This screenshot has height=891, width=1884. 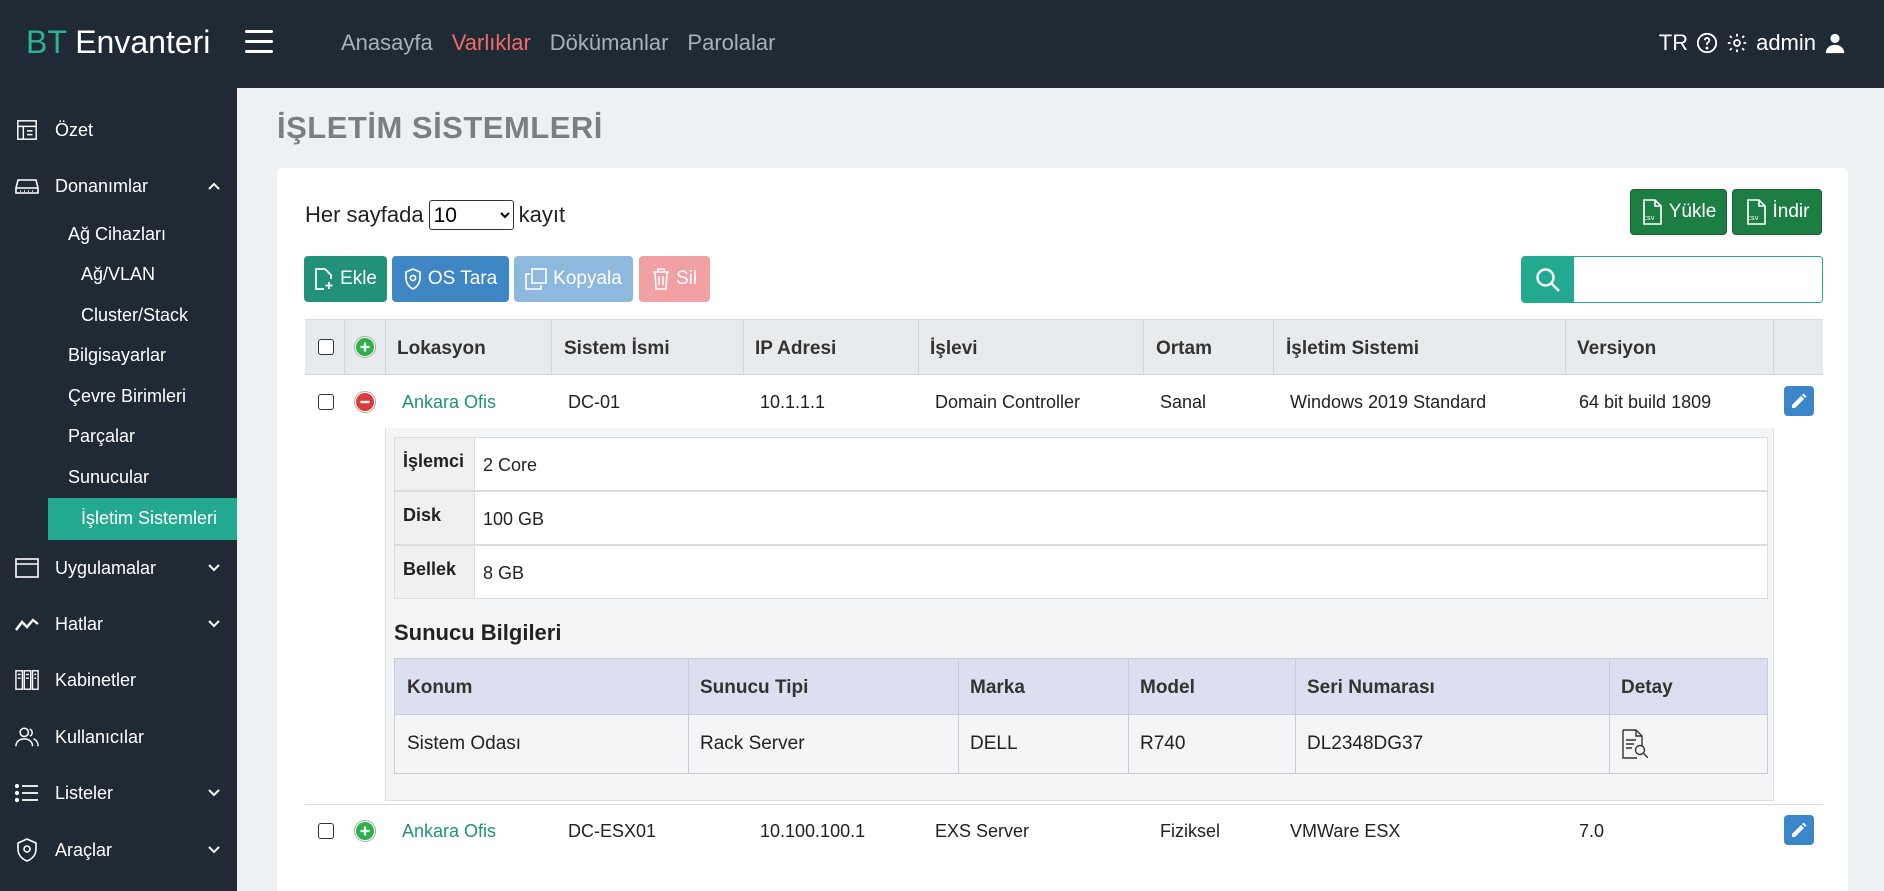 I want to click on server-cell-location: Sistem Odası, so click(x=464, y=743).